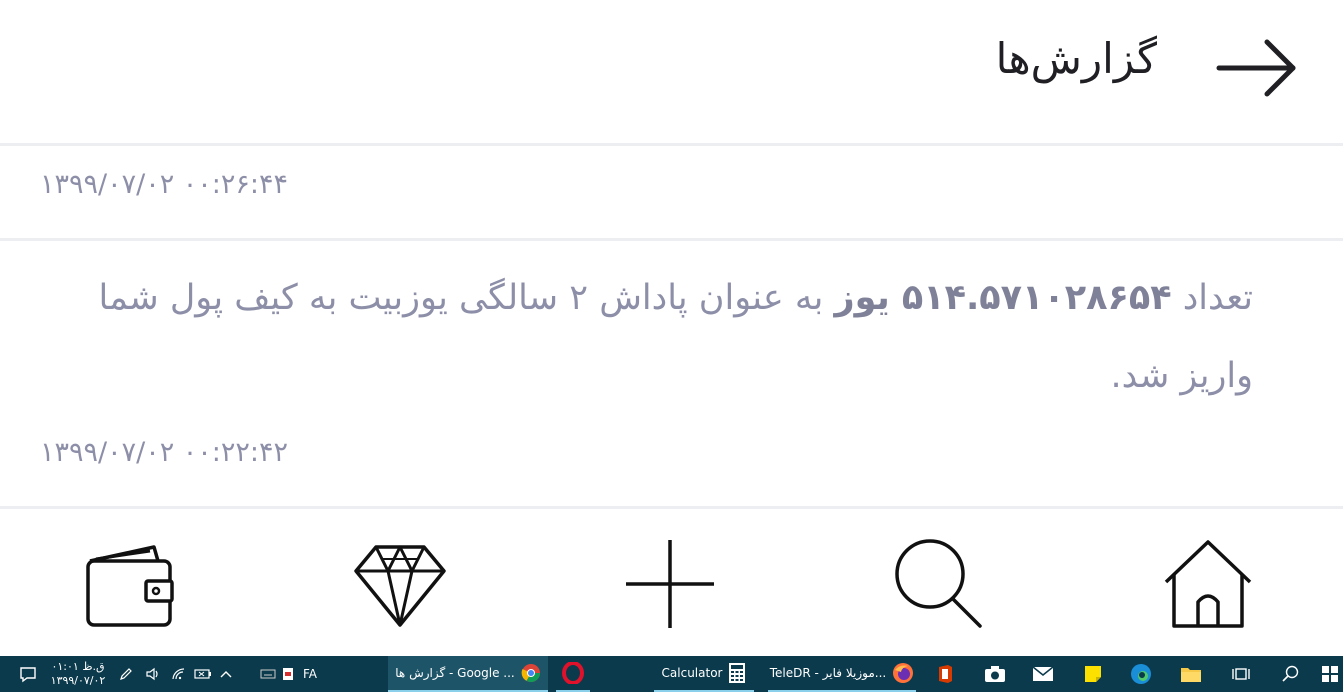 Image resolution: width=1343 pixels, height=692 pixels. I want to click on camera-icon, so click(995, 674).